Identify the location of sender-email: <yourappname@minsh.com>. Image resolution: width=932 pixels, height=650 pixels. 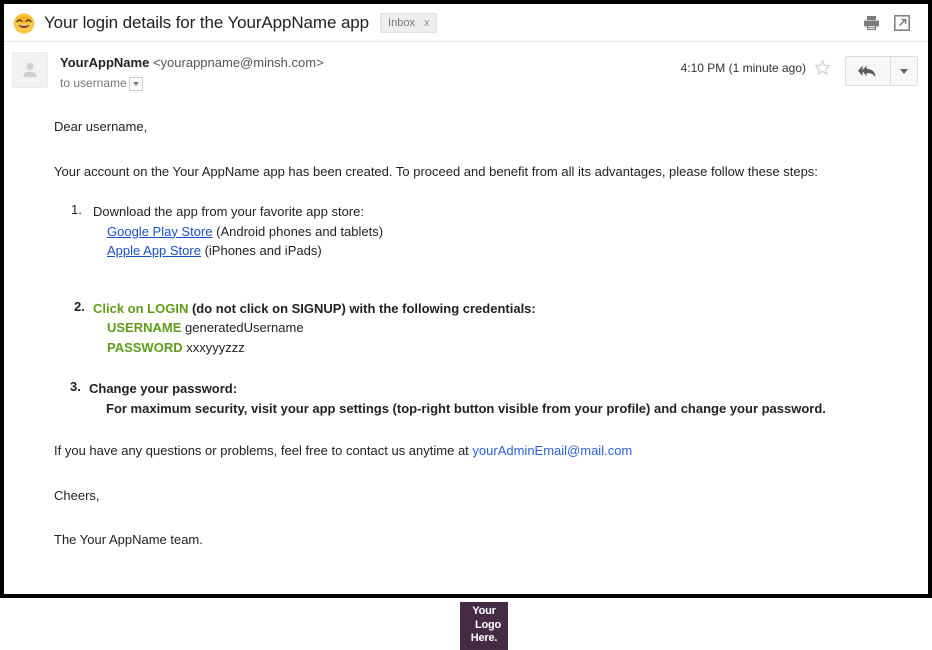
(238, 62).